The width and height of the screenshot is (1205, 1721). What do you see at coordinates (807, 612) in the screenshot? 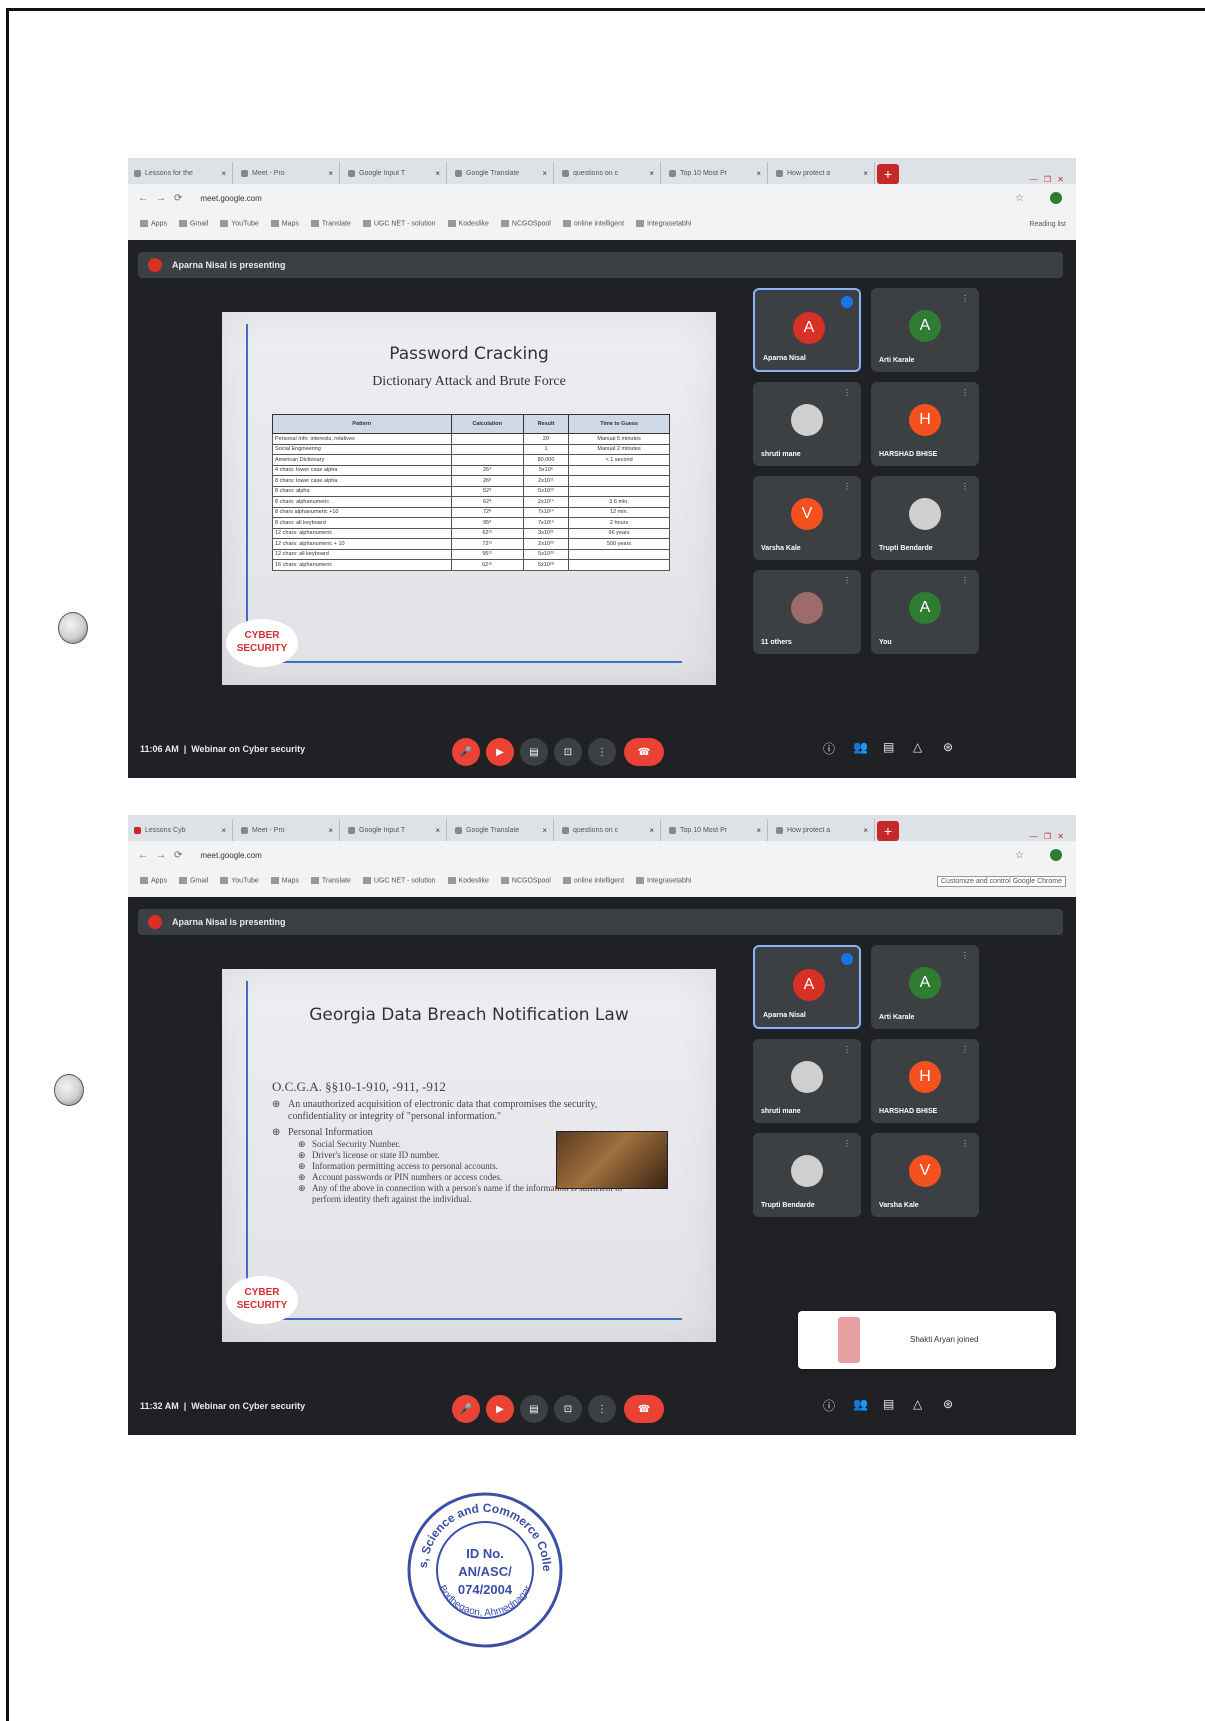
I see `participant-tile: 11 others ⋮` at bounding box center [807, 612].